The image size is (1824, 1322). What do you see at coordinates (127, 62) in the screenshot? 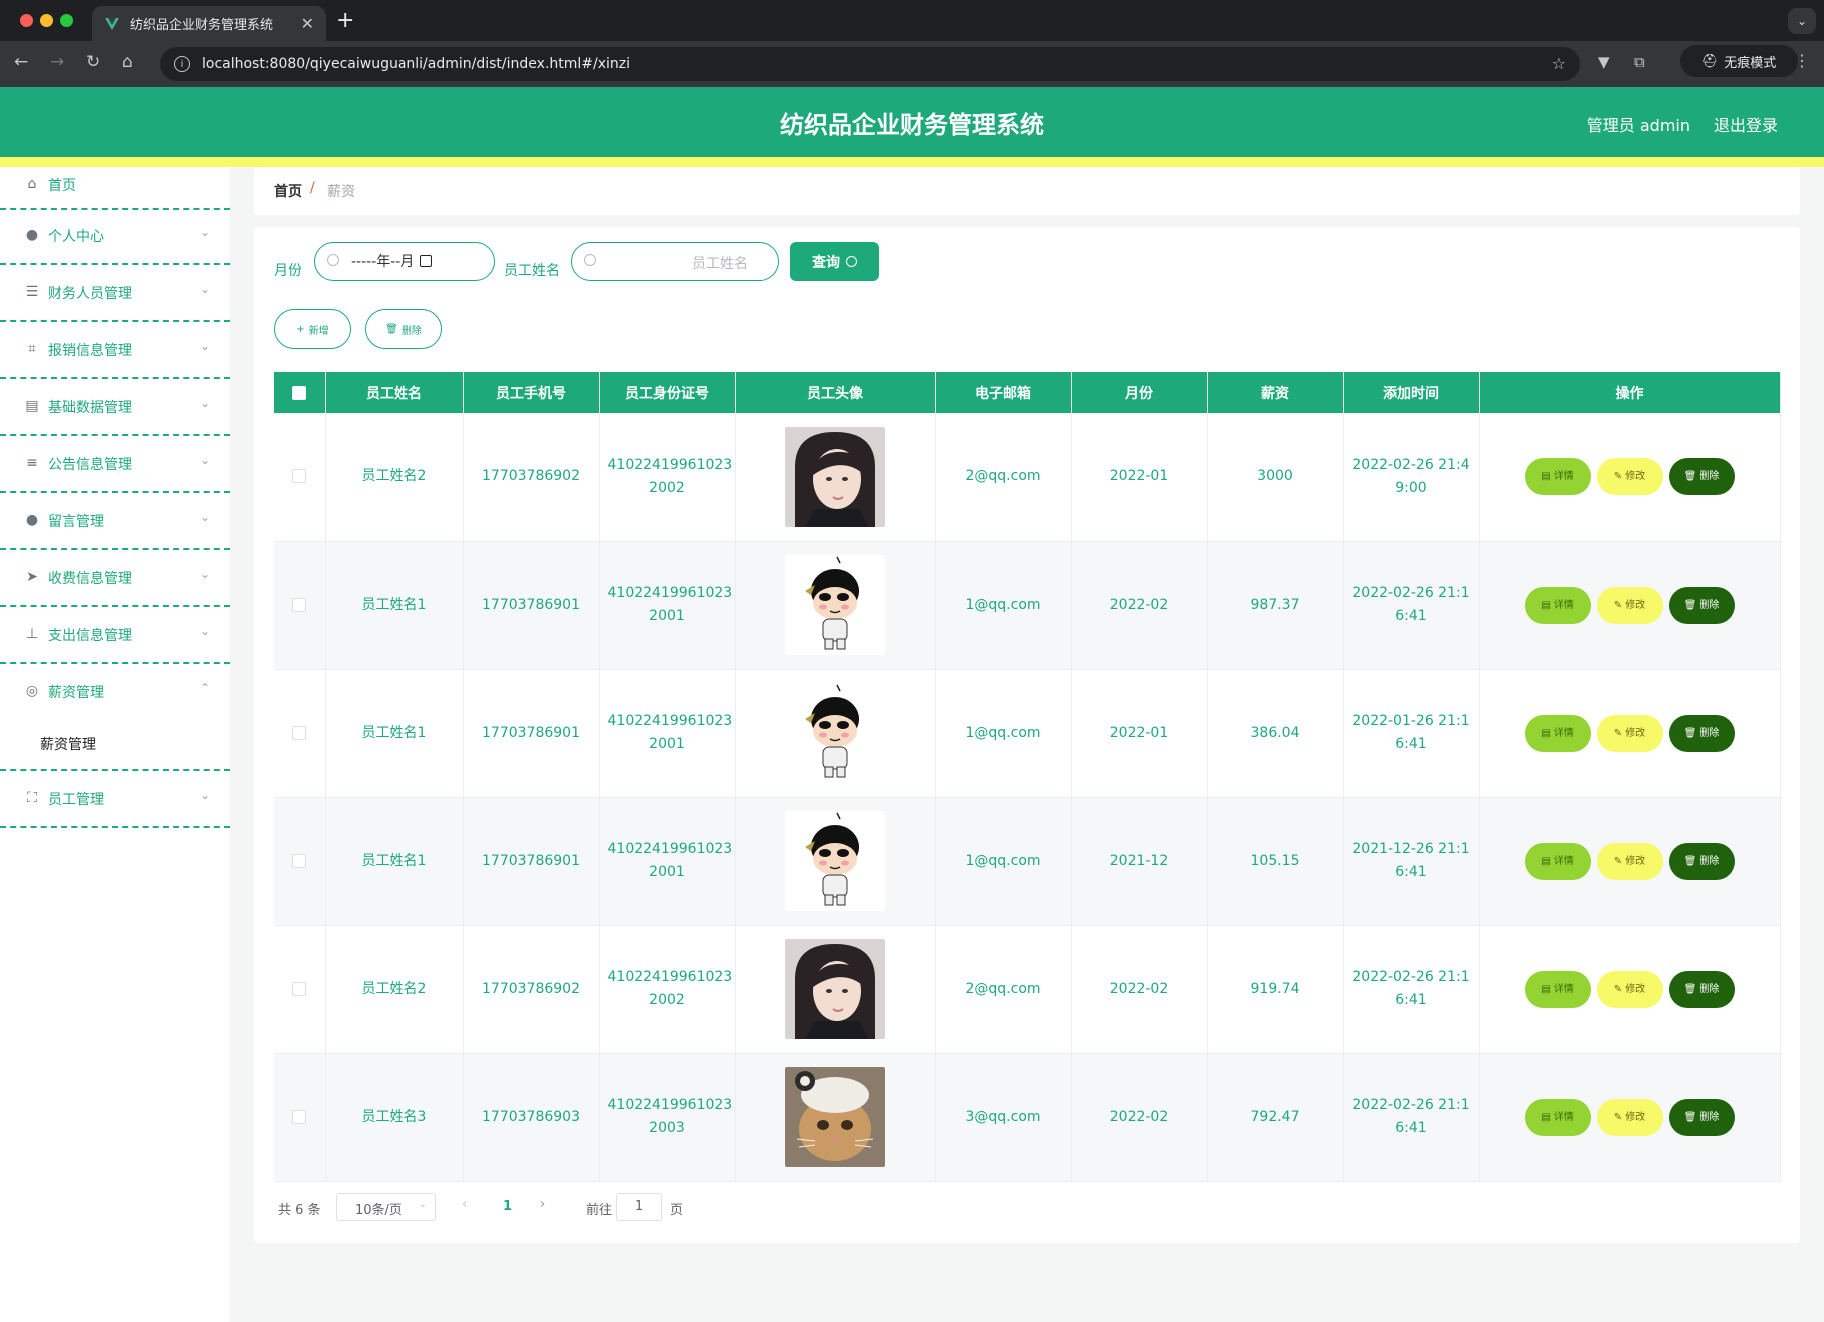
I see `home-button-icon: ⌂` at bounding box center [127, 62].